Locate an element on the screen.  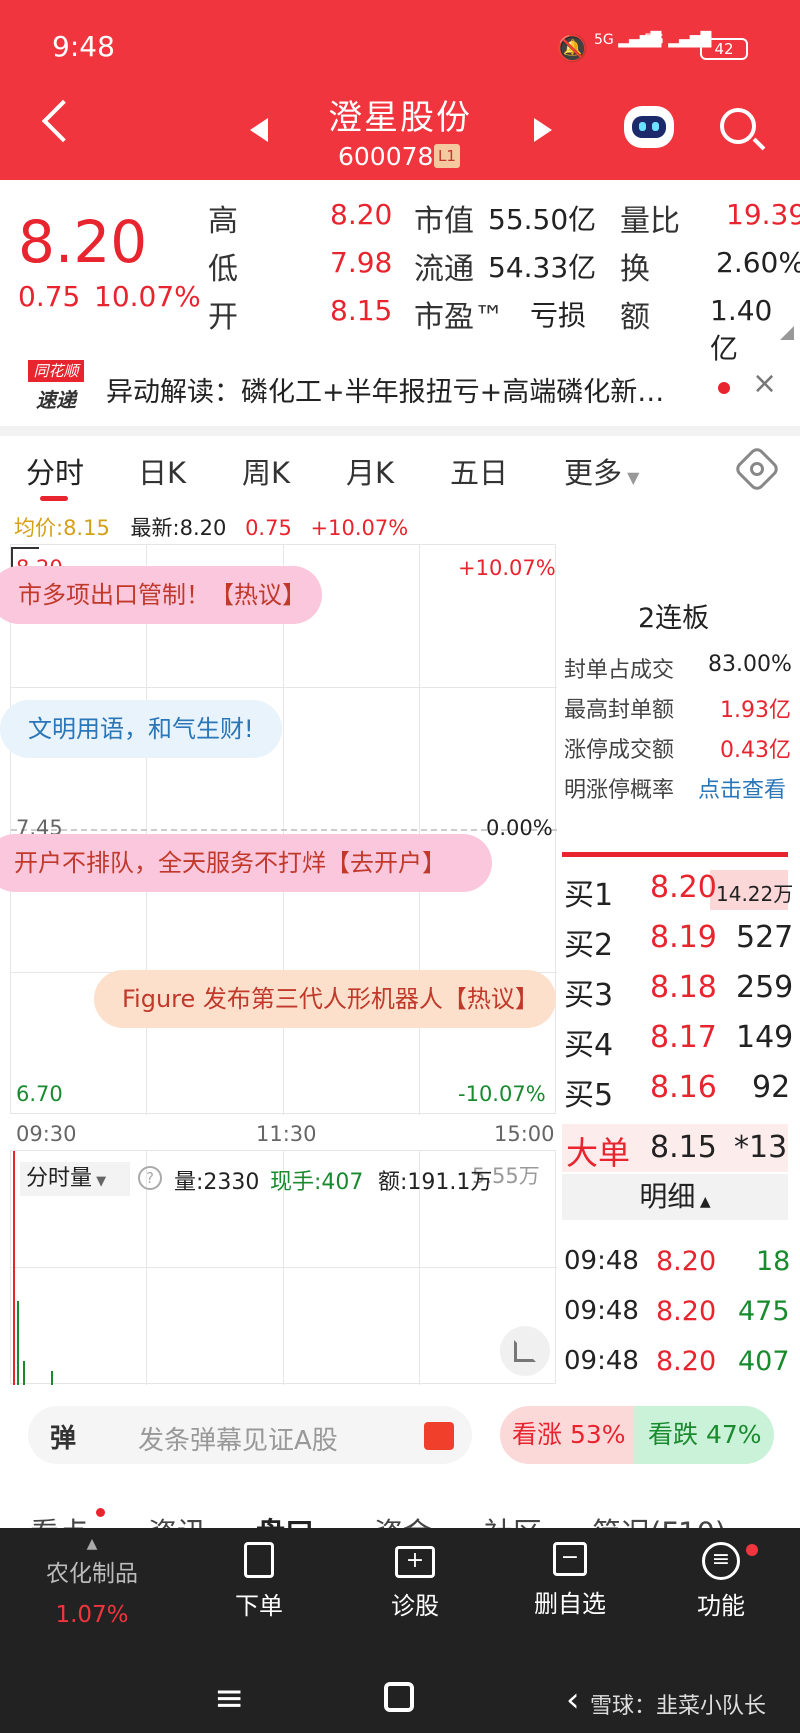
tab-five-day: 五日 is located at coordinates (479, 471).